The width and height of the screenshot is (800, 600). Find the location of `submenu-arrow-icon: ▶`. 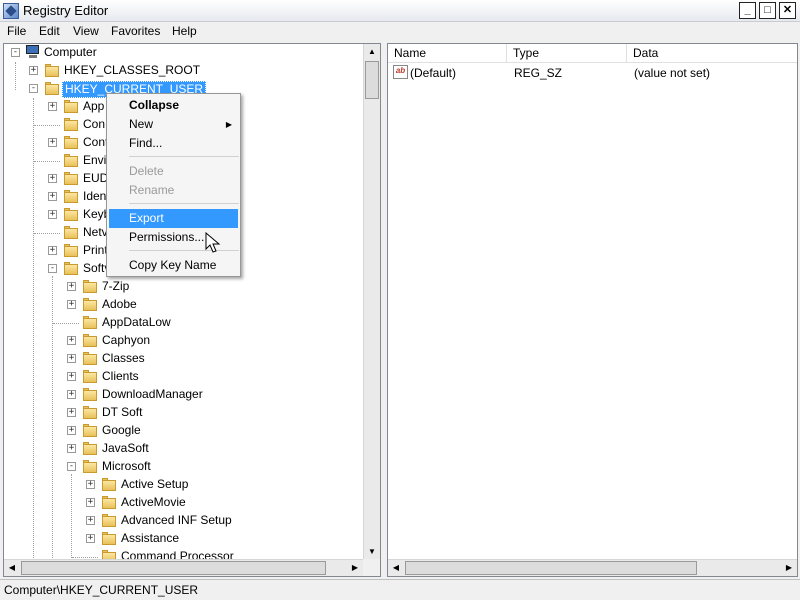

submenu-arrow-icon: ▶ is located at coordinates (228, 124).